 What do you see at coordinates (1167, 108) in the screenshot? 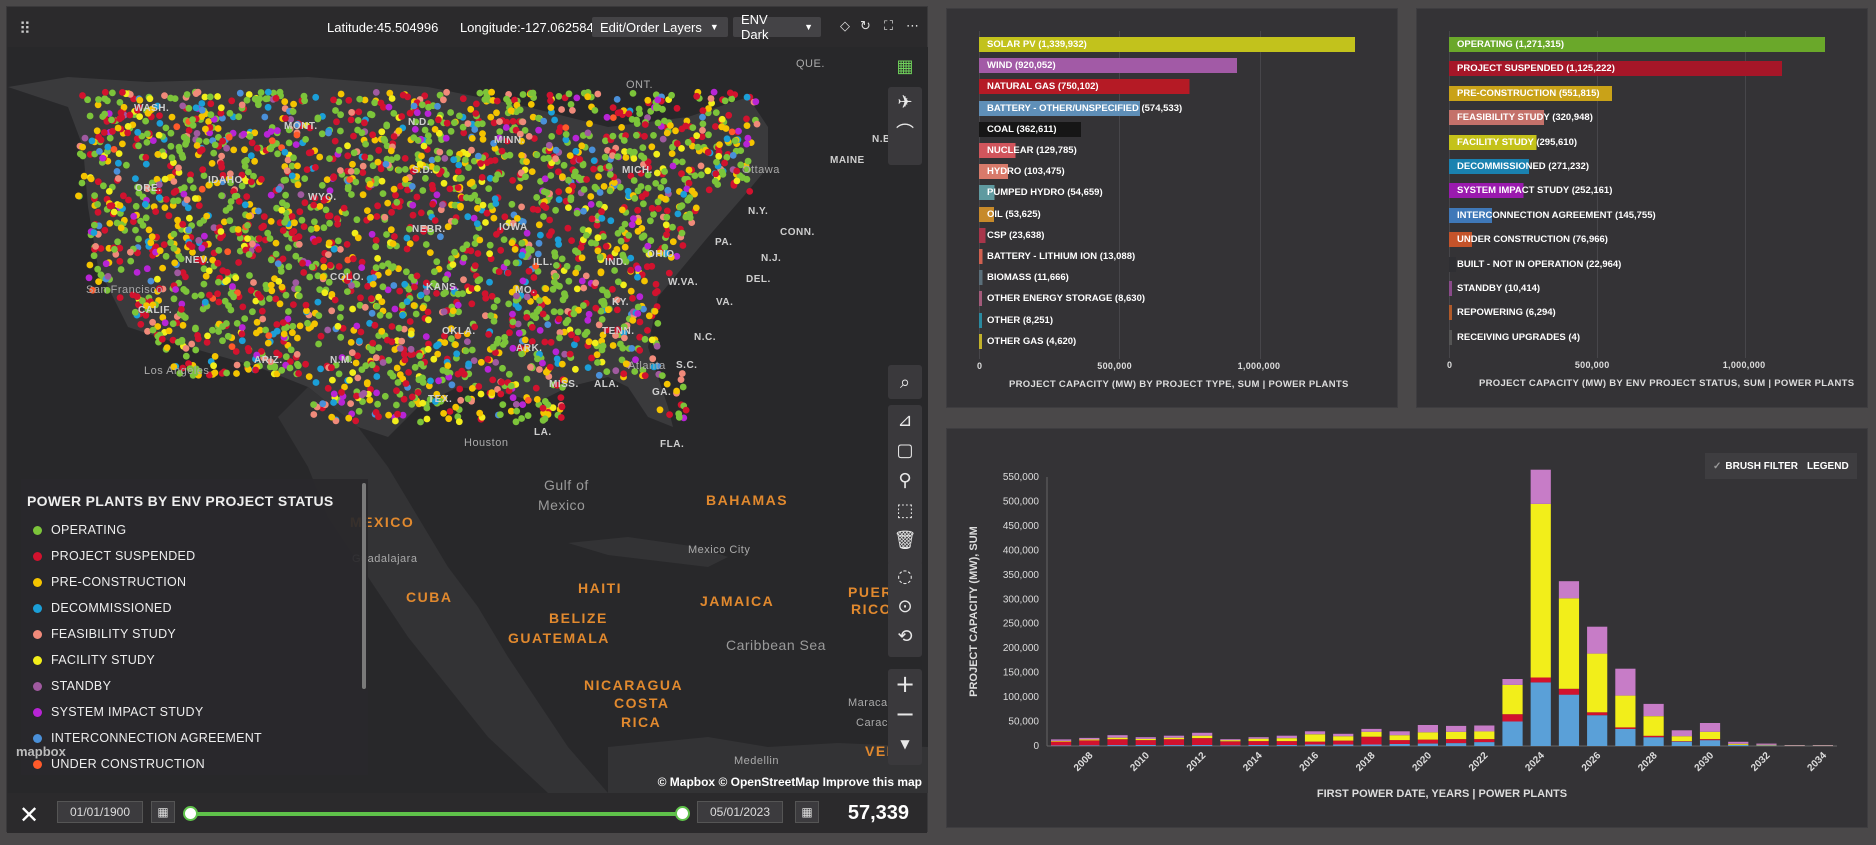
I see `bar: BATTERY - OTHER/UNSPECIFIED (574,533)` at bounding box center [1167, 108].